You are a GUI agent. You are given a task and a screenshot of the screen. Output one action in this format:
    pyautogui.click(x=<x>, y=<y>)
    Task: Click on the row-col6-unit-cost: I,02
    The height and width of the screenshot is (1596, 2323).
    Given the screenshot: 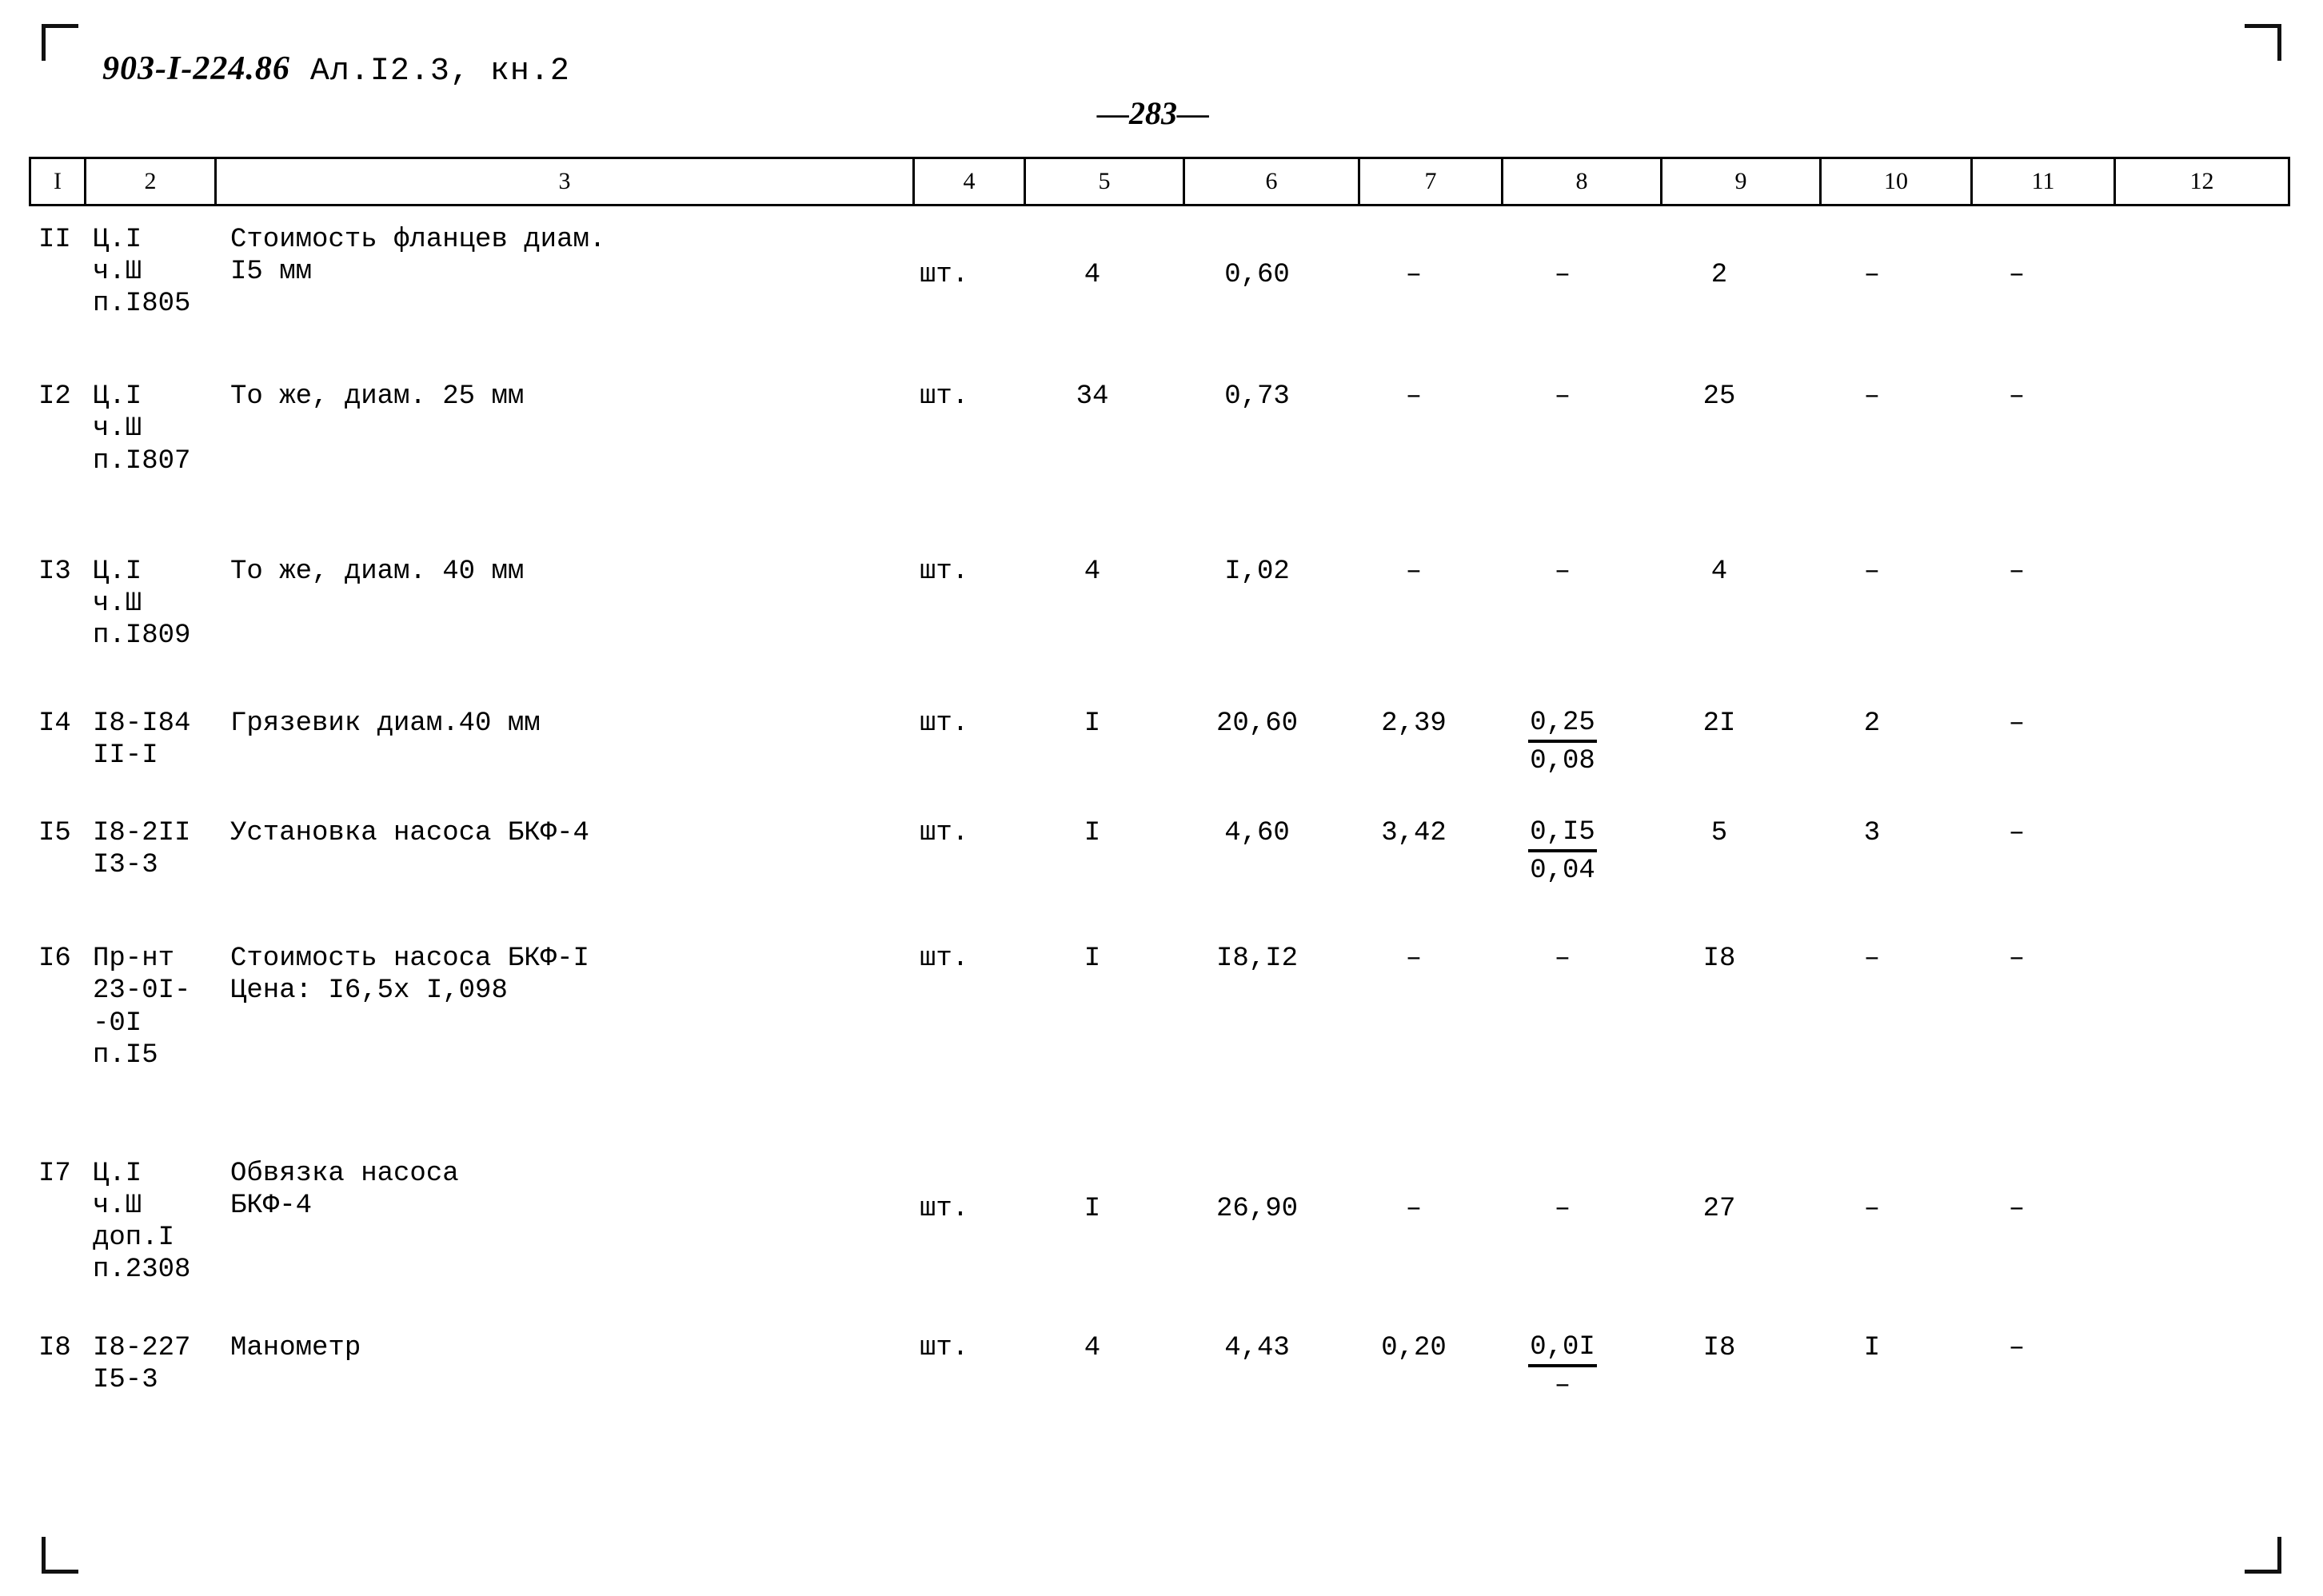 What is the action you would take?
    pyautogui.click(x=1257, y=571)
    